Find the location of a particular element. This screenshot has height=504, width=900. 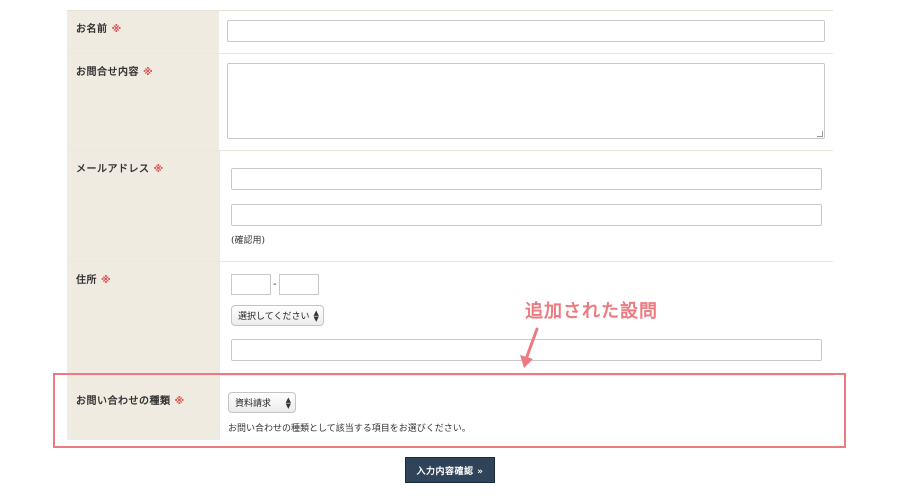

resize-grip-icon is located at coordinates (820, 134).